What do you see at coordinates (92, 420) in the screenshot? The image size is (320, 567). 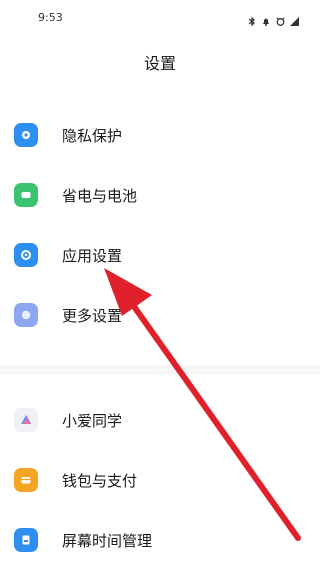 I see `settings-item-label: 小爱同学` at bounding box center [92, 420].